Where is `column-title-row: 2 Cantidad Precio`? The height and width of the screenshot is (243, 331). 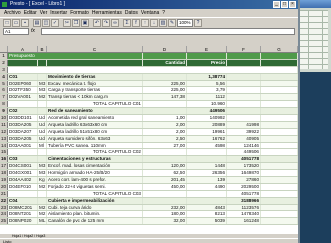
column-title-row: 2 Cantidad Precio is located at coordinates (149, 63).